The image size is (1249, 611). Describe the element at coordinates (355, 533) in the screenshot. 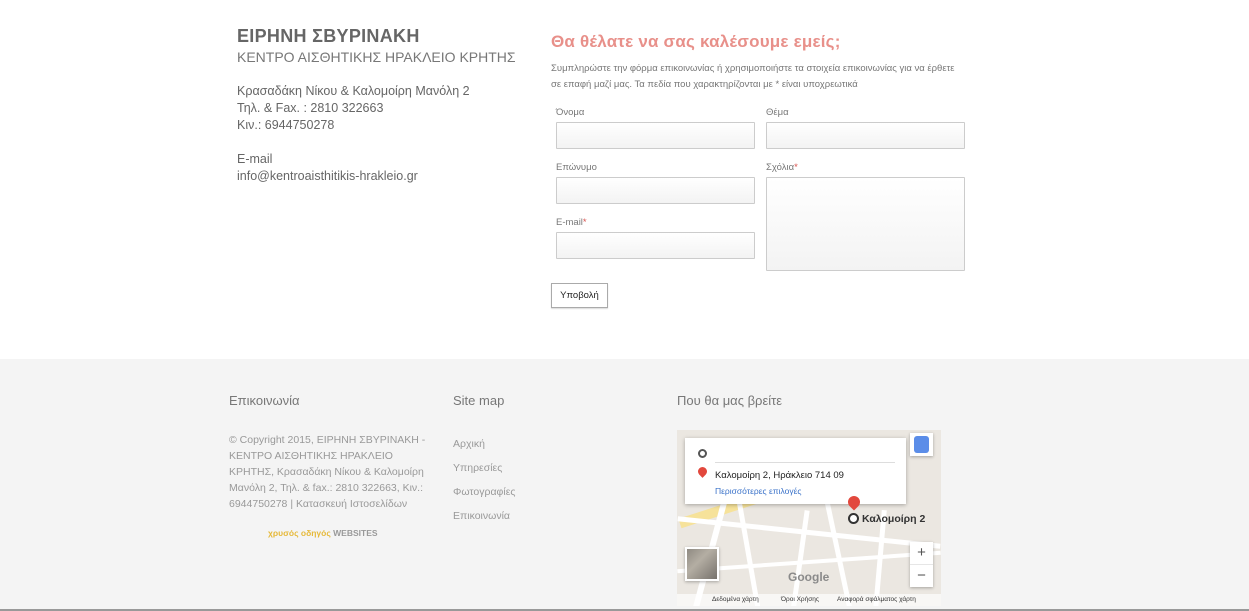

I see `brand-logo-part2: WEBSITES` at that location.